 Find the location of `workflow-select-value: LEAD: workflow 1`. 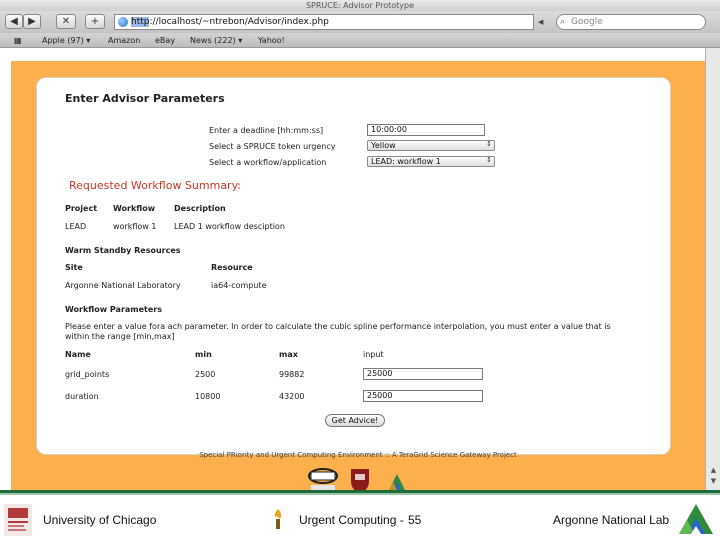

workflow-select-value: LEAD: workflow 1 is located at coordinates (406, 161).